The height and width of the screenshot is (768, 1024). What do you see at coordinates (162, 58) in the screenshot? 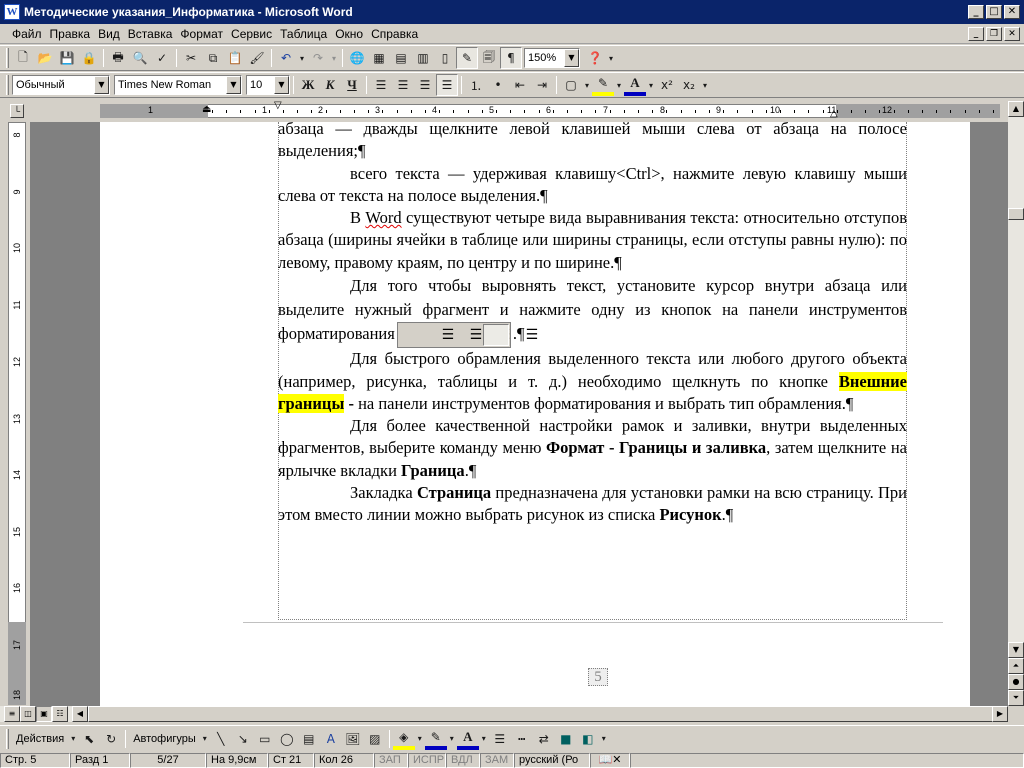
I see `spelling-icon: ✓` at bounding box center [162, 58].